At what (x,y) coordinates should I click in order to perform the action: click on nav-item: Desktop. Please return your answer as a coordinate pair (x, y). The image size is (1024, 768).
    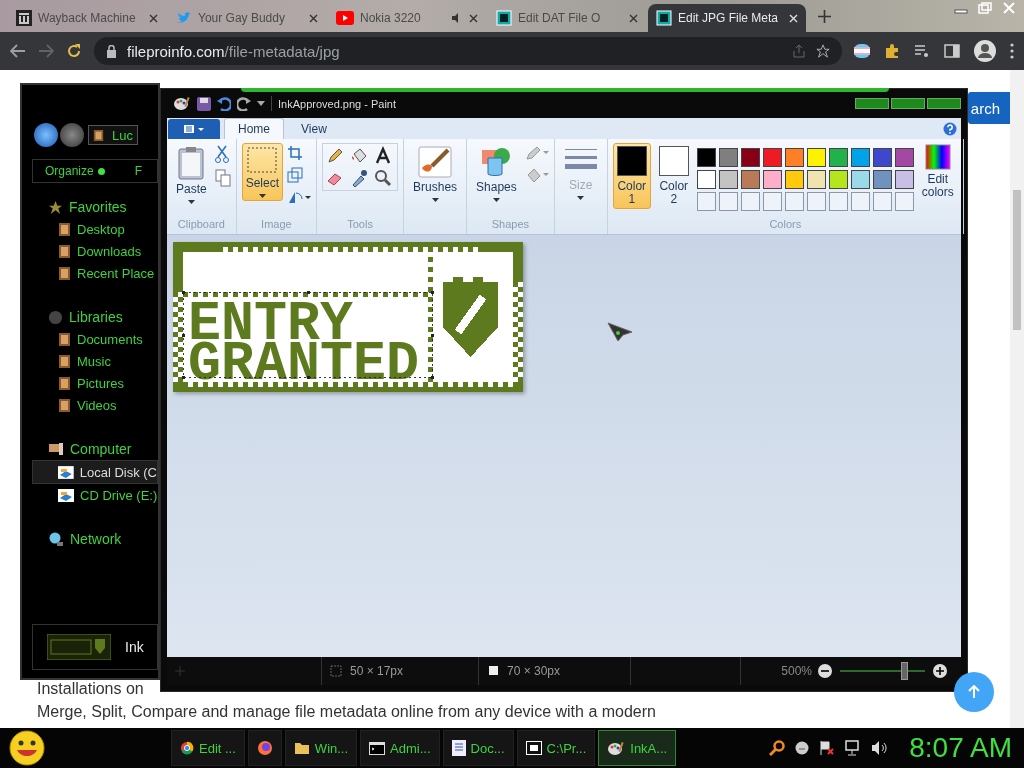
    Looking at the image, I should click on (90, 229).